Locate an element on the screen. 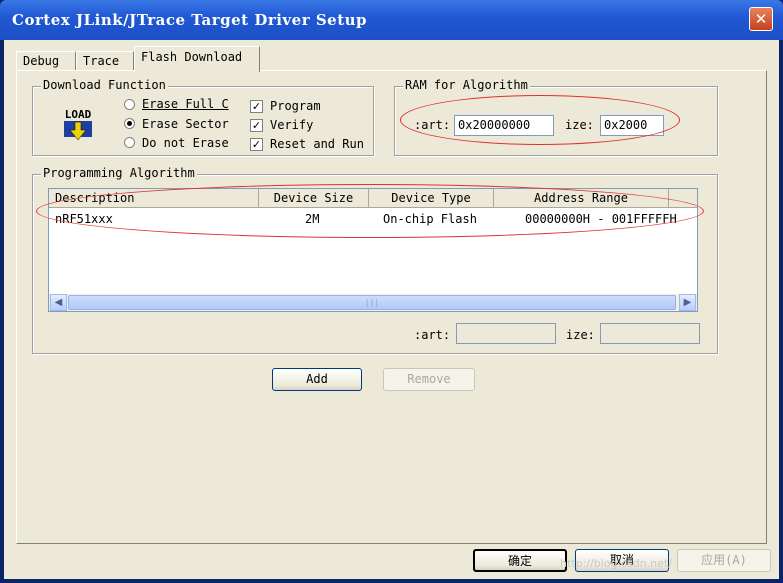  tab-flash-download: Flash Download is located at coordinates (197, 59).